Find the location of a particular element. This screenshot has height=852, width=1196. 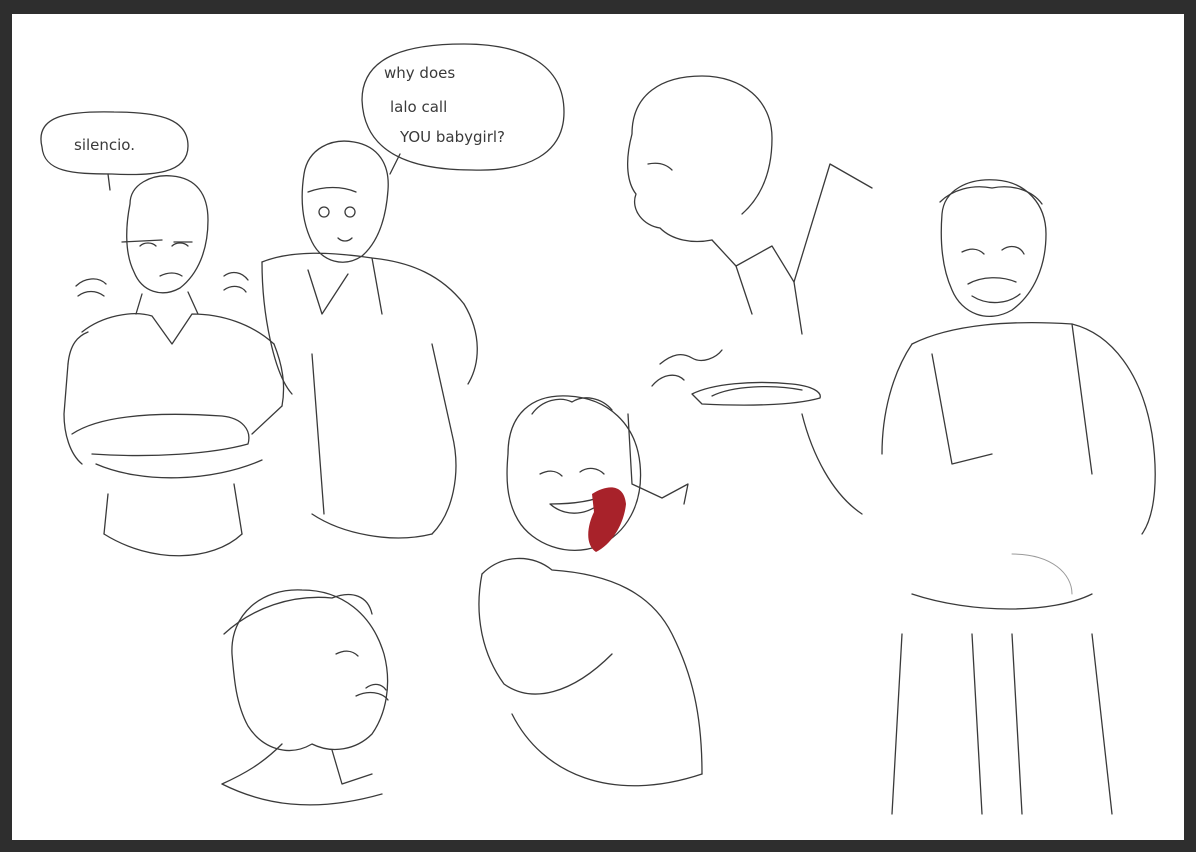

bubble-middle-line2: lalo call is located at coordinates (418, 107).